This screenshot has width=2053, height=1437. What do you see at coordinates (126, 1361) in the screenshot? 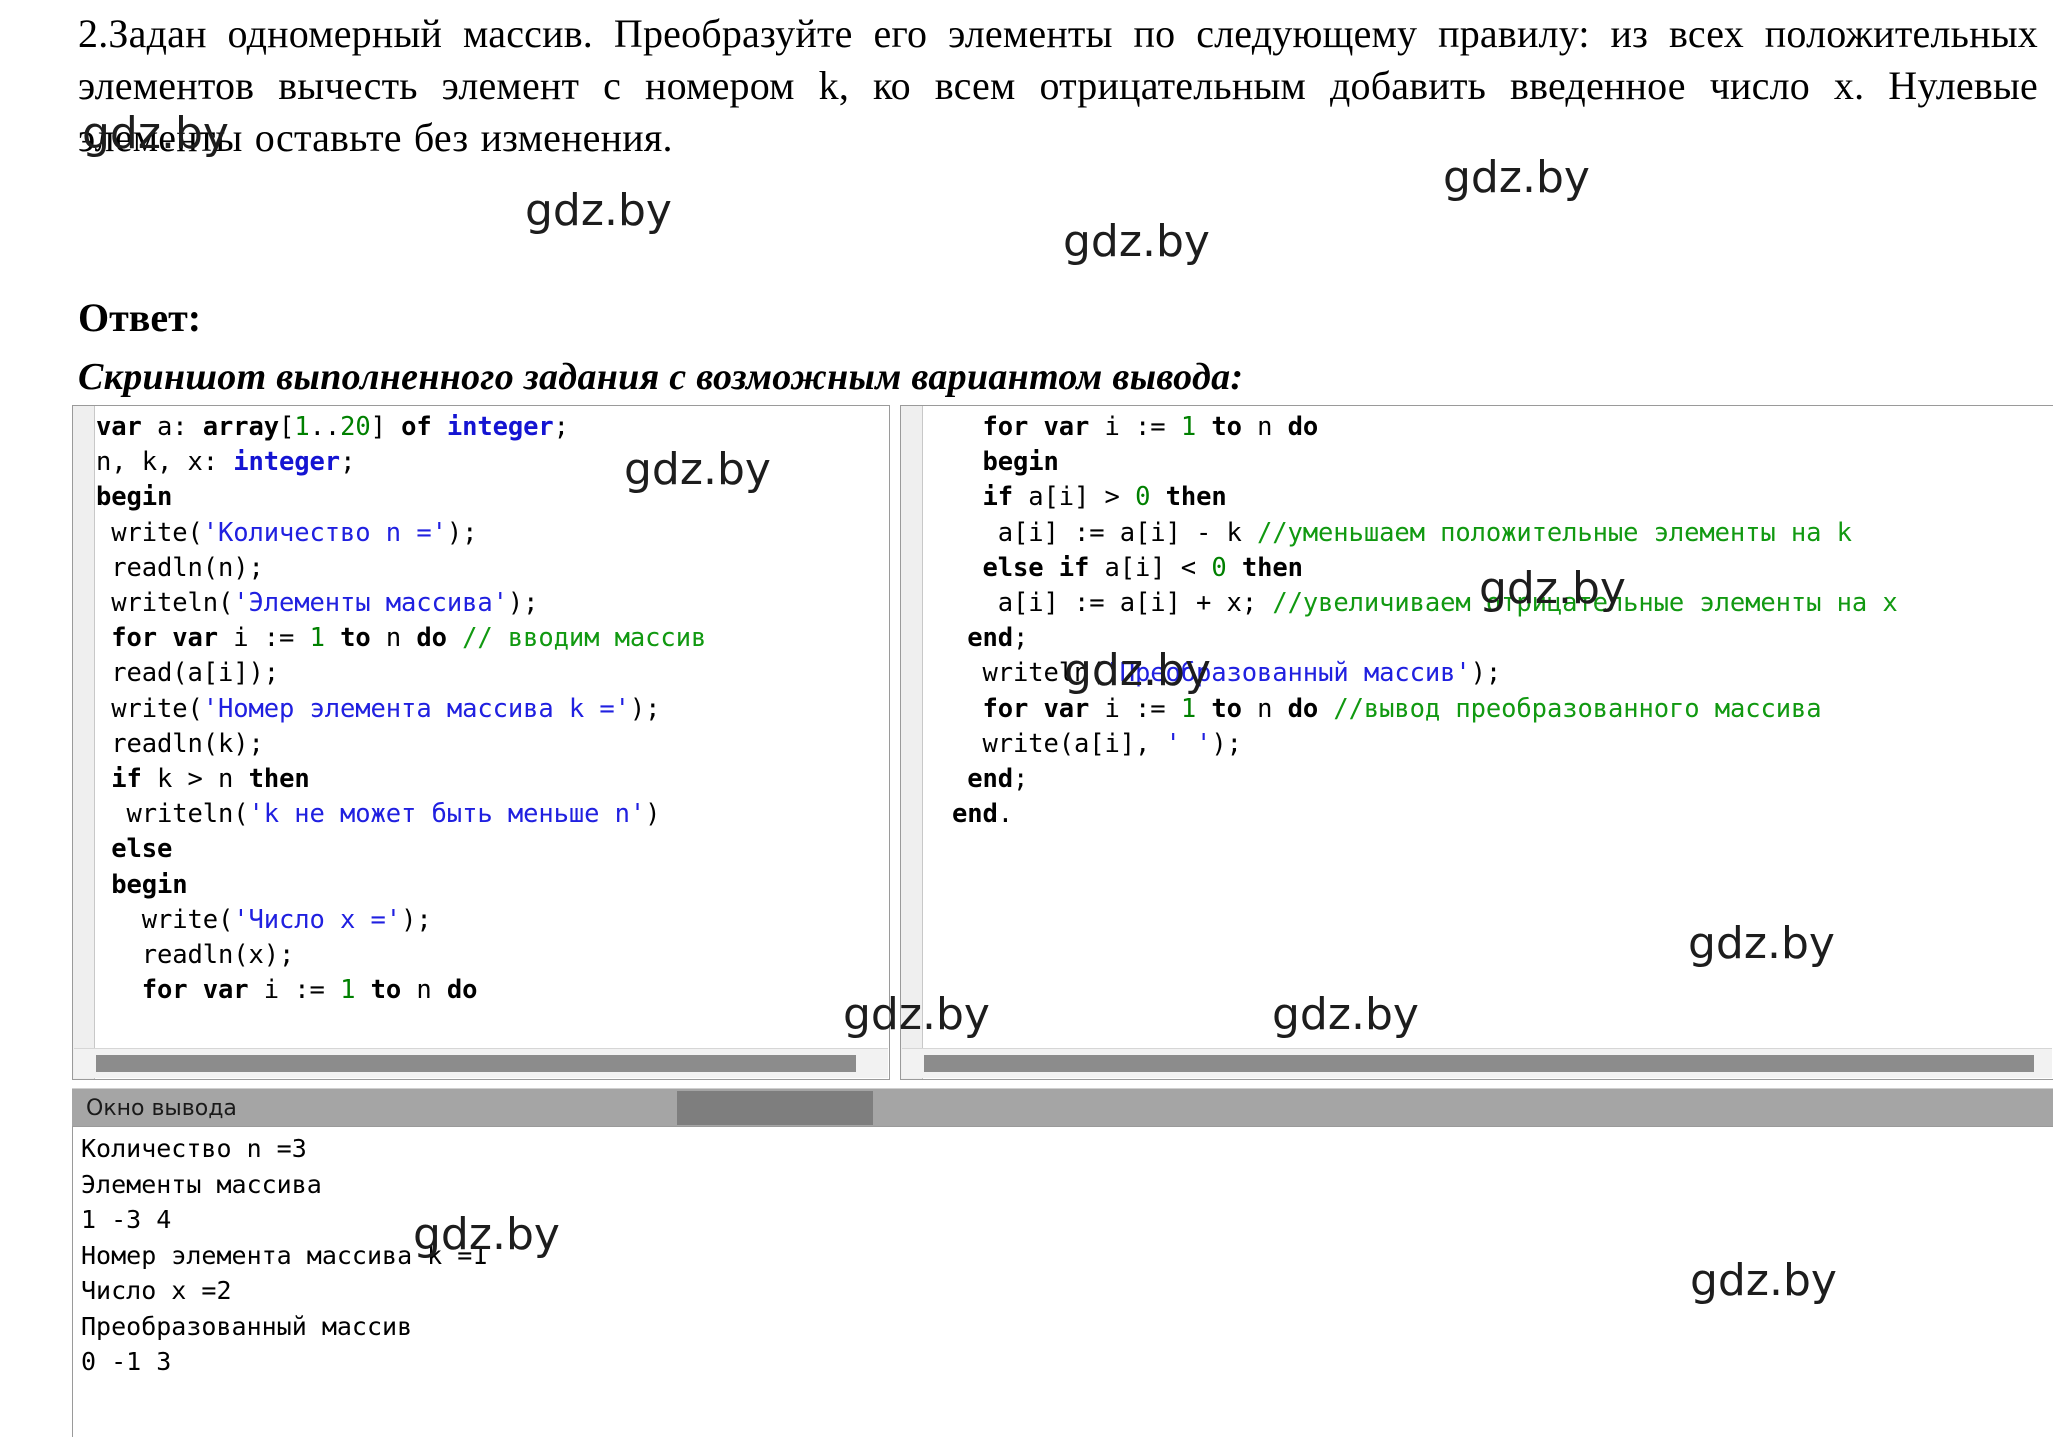
I see `output-line: 0 -1 3` at bounding box center [126, 1361].